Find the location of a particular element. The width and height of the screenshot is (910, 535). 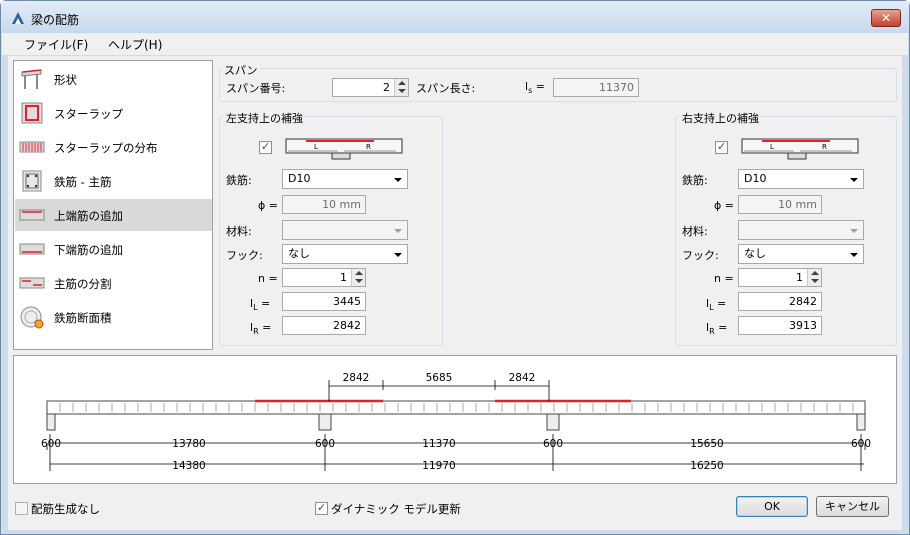

close-icon: ✕ is located at coordinates (886, 18).